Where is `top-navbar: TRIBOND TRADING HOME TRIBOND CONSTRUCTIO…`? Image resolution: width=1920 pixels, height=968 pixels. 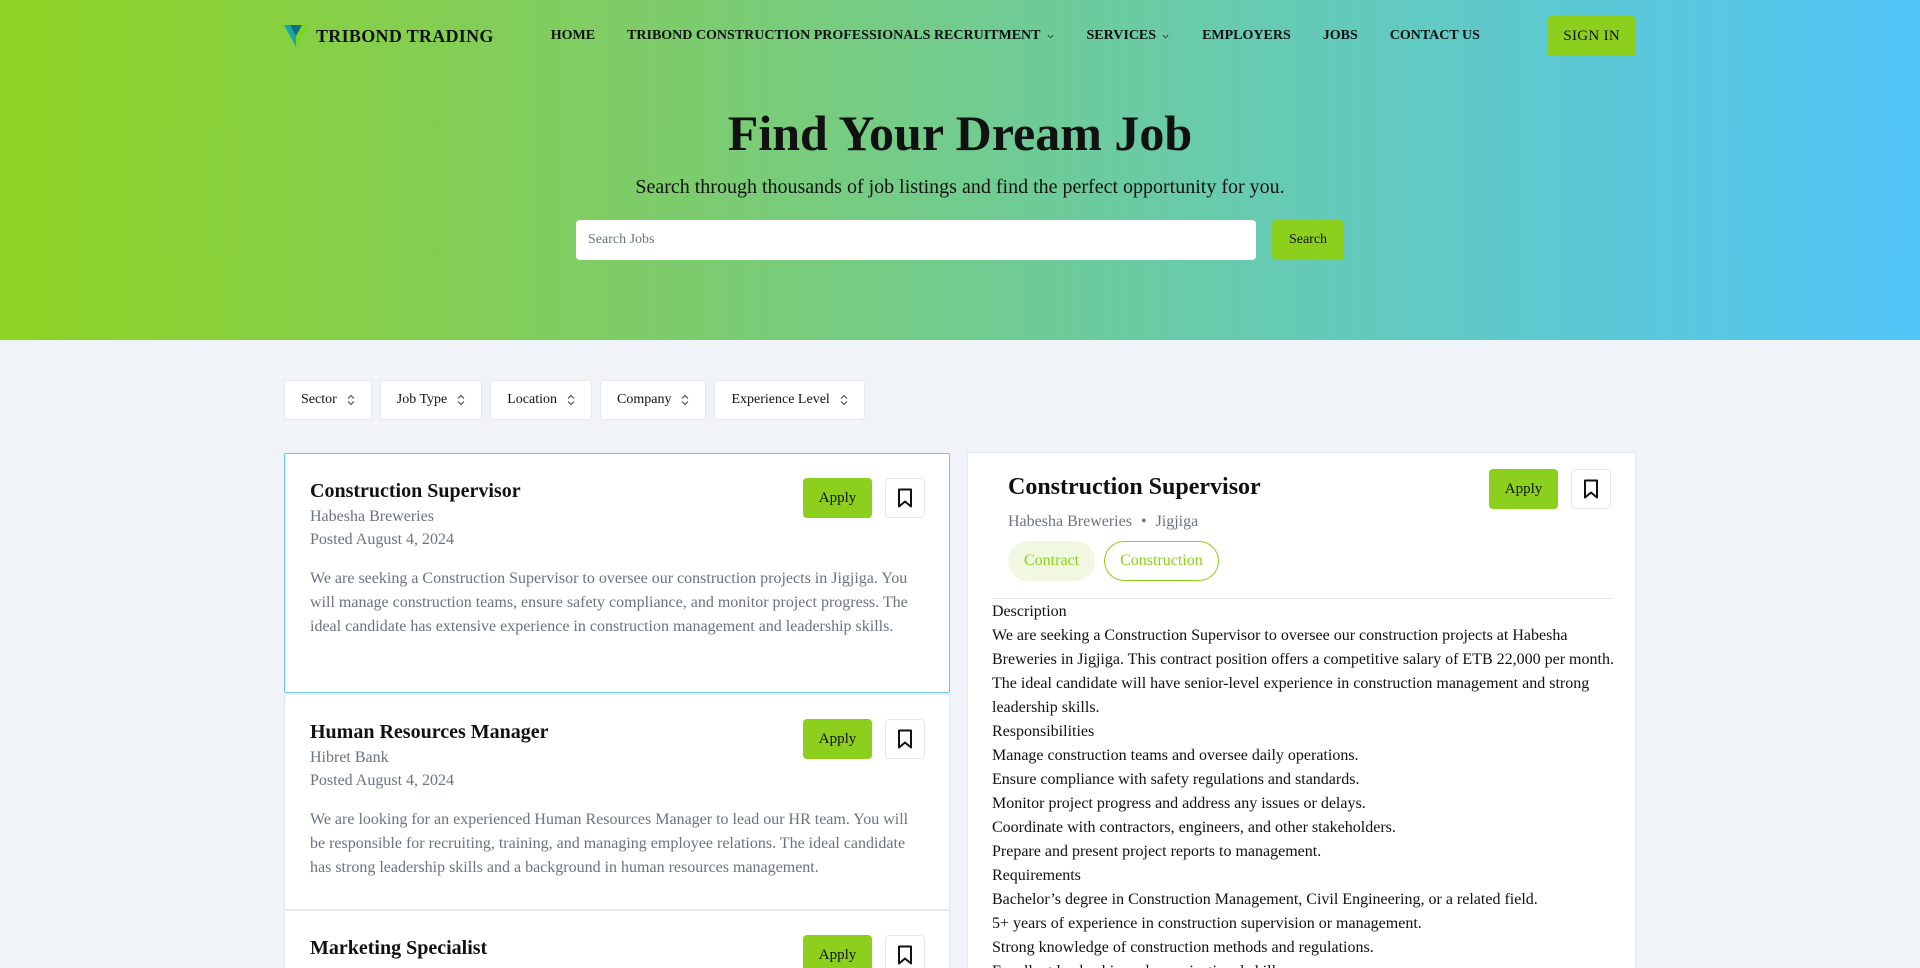 top-navbar: TRIBOND TRADING HOME TRIBOND CONSTRUCTIO… is located at coordinates (960, 36).